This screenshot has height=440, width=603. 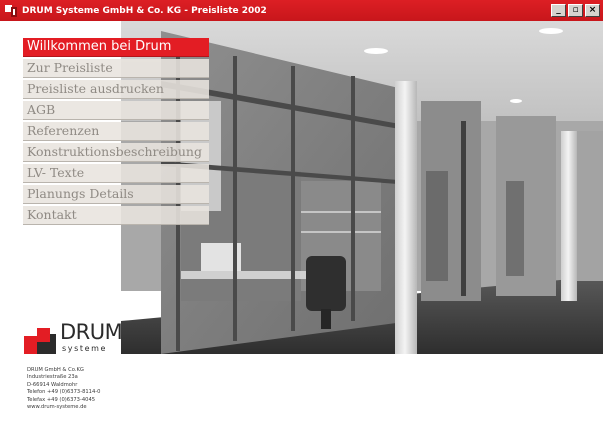 I want to click on nav-item-preisliste-ausdrucken: Preisliste ausdrucken, so click(x=116, y=89).